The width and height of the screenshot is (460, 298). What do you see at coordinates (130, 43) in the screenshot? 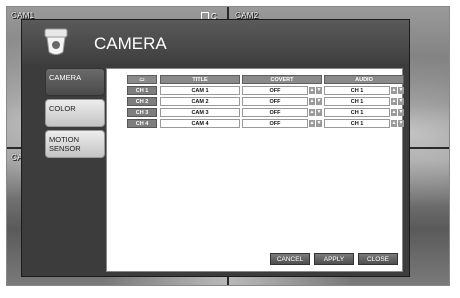
I see `dialog-title: CAMERA` at bounding box center [130, 43].